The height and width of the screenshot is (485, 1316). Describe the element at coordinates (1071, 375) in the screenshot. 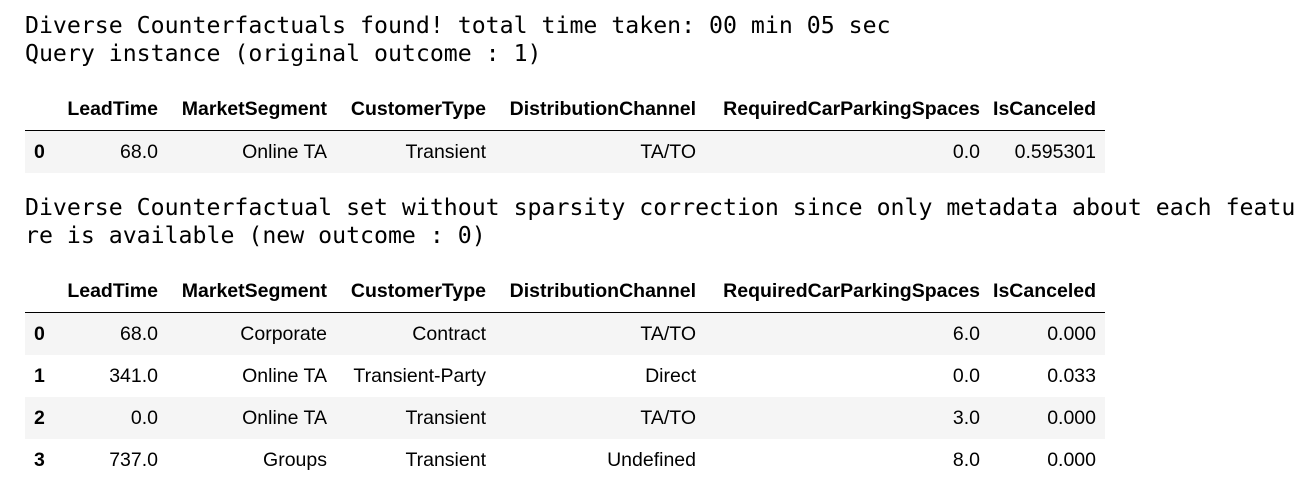

I see `table-cell: 0.033` at that location.